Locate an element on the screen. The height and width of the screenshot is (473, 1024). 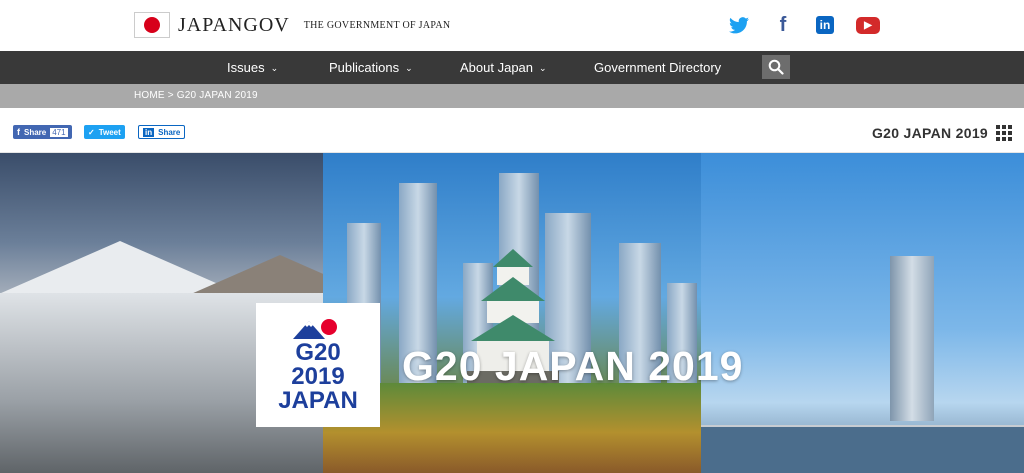
tweet-button: ✓ Tweet is located at coordinates (104, 132).